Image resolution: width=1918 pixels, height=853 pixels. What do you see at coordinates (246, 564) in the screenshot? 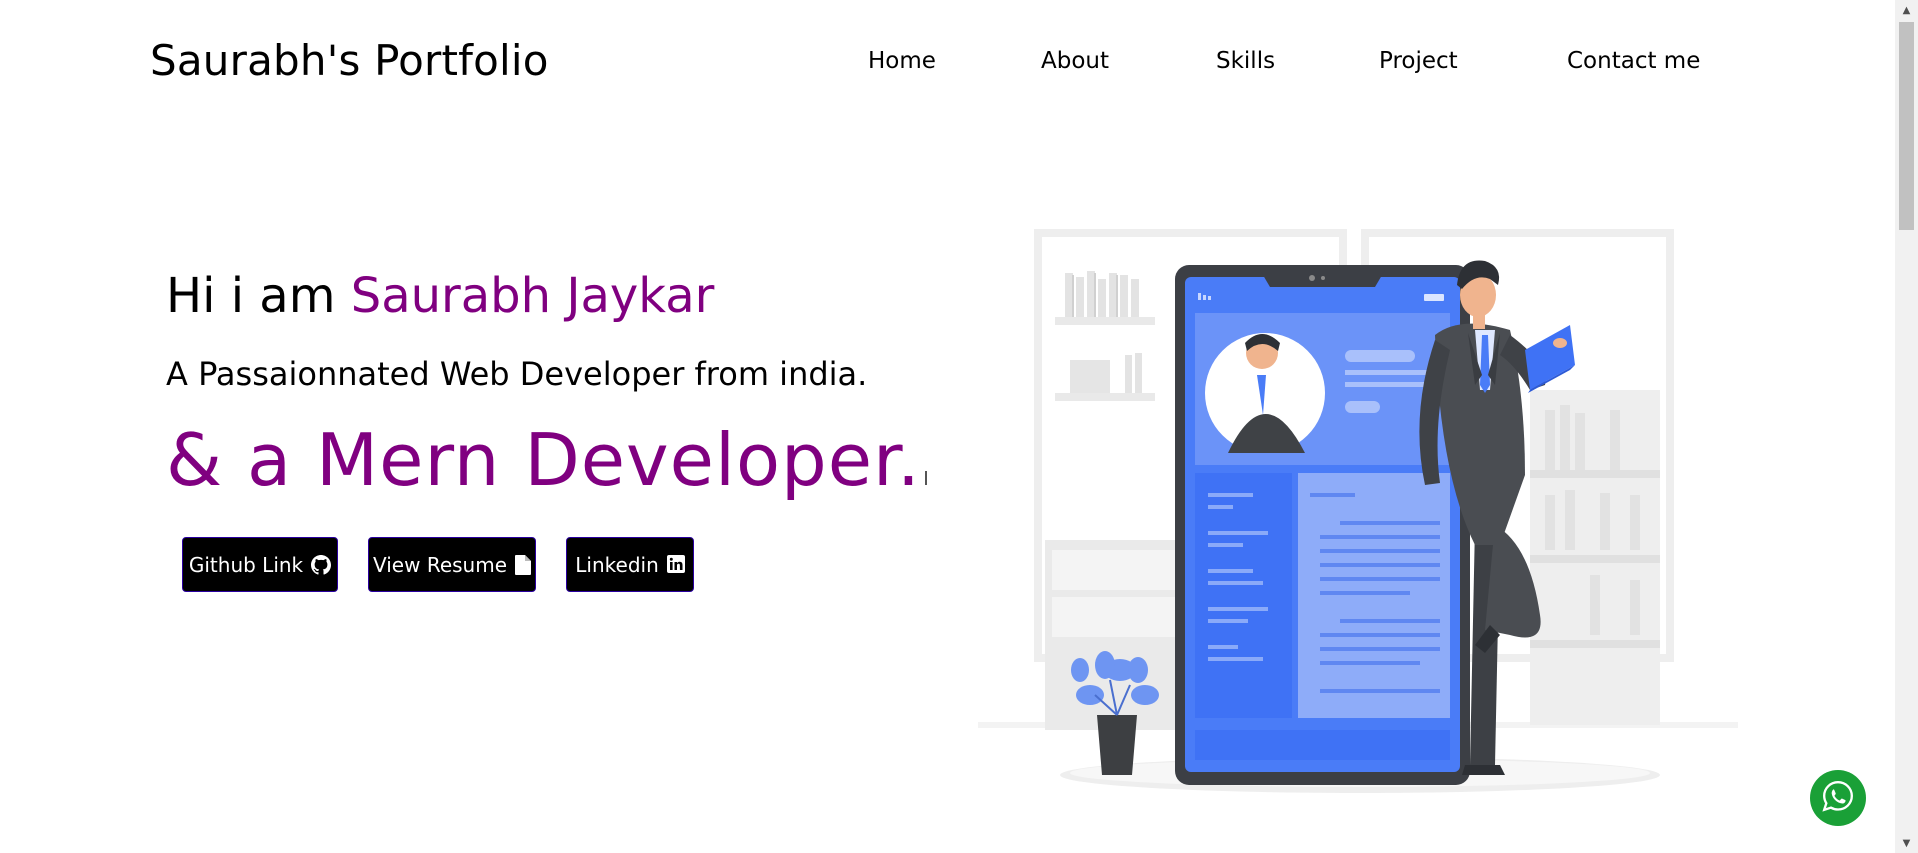
I see `github-link-label: Github Link` at bounding box center [246, 564].